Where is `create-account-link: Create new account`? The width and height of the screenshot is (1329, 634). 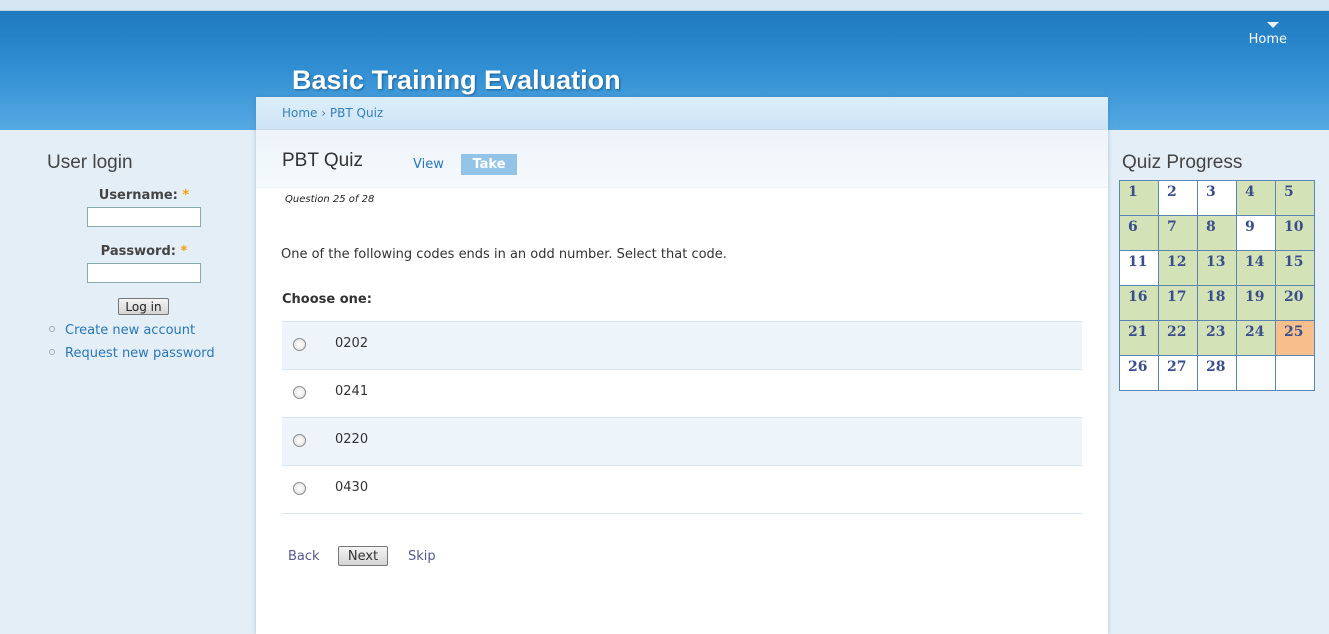 create-account-link: Create new account is located at coordinates (130, 330).